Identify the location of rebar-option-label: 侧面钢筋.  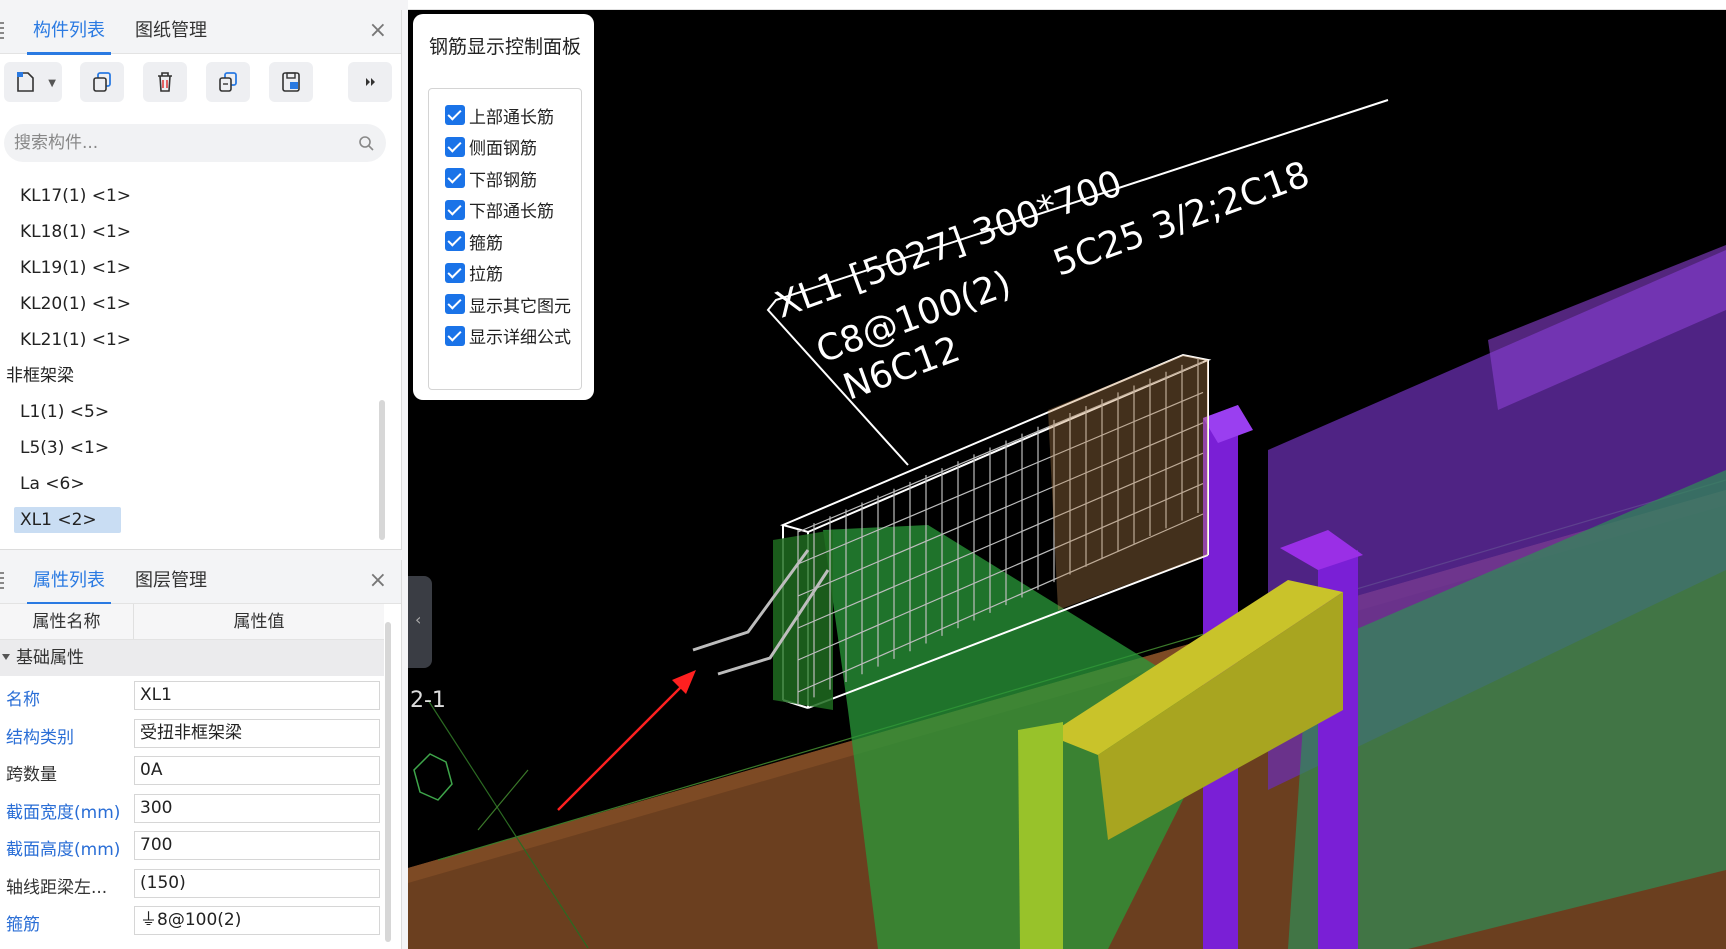
(503, 149).